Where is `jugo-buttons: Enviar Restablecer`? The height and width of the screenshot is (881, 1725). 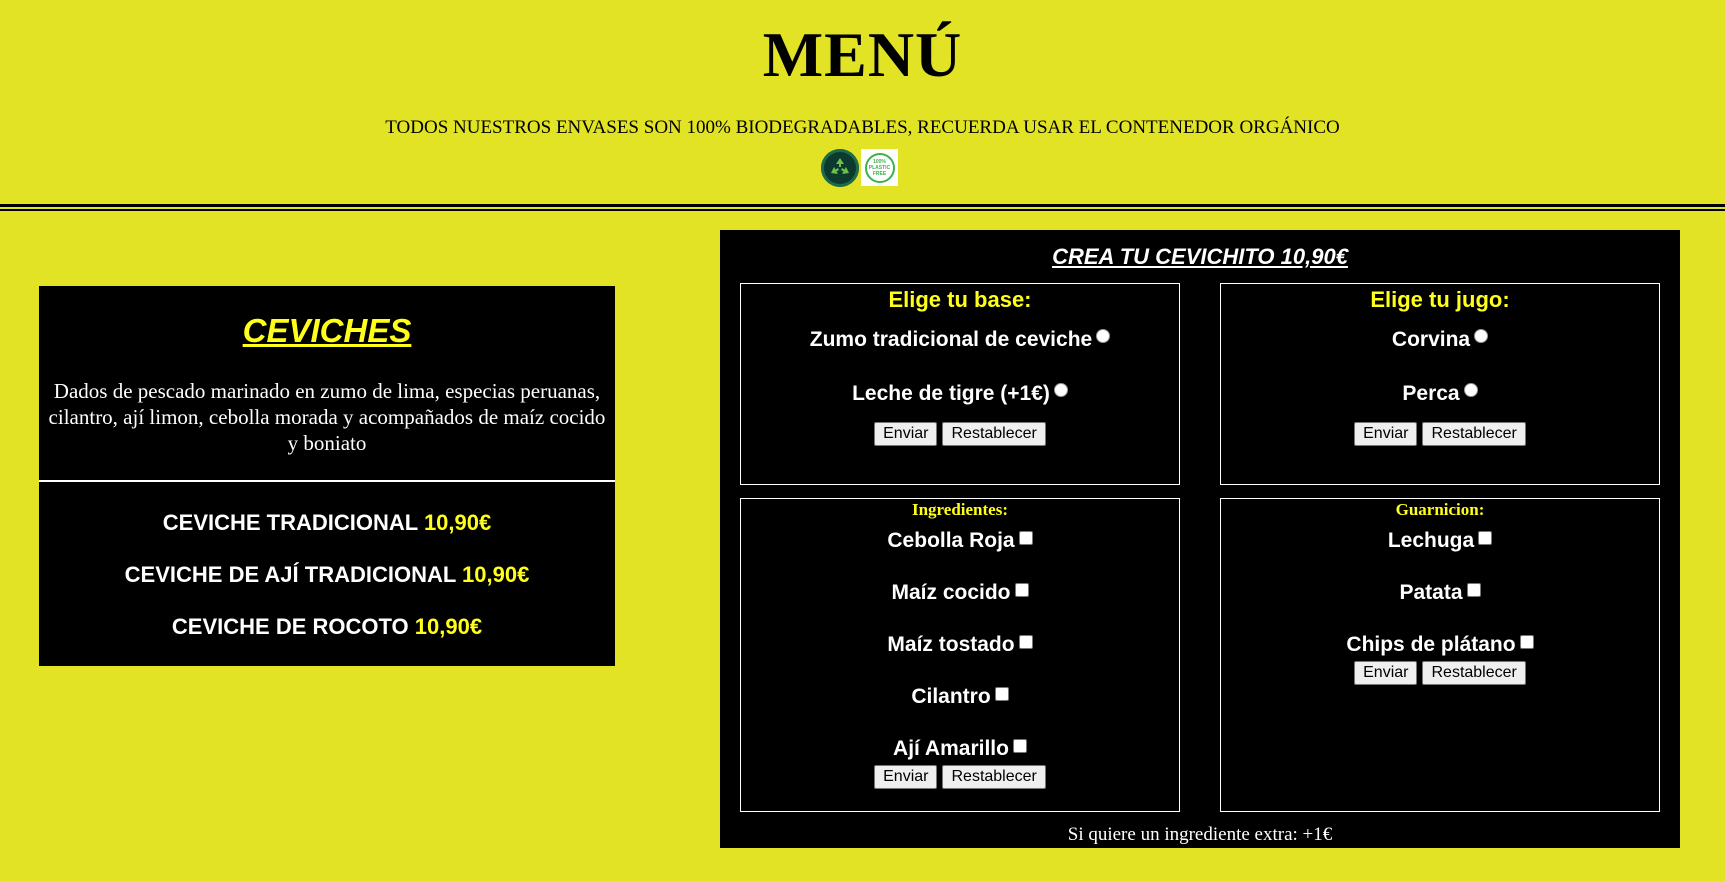
jugo-buttons: Enviar Restablecer is located at coordinates (1440, 434).